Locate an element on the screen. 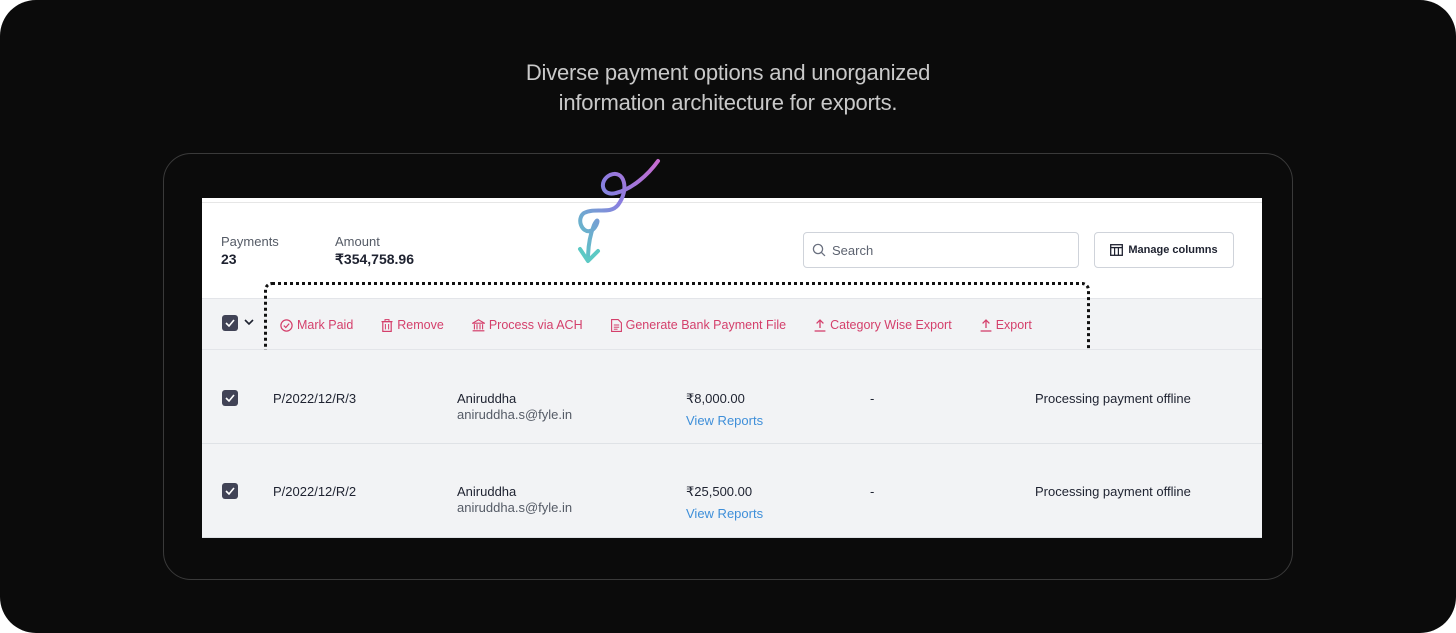  chevron-down-icon is located at coordinates (249, 322).